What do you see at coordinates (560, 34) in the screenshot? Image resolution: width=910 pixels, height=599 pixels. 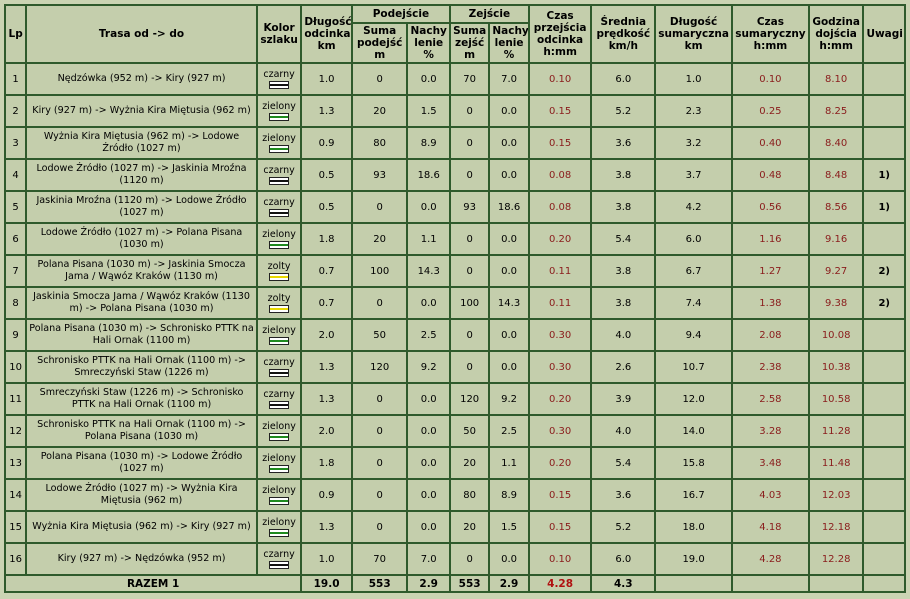 I see `header-segment-time: Czas przejścia odcinka h:mm` at bounding box center [560, 34].